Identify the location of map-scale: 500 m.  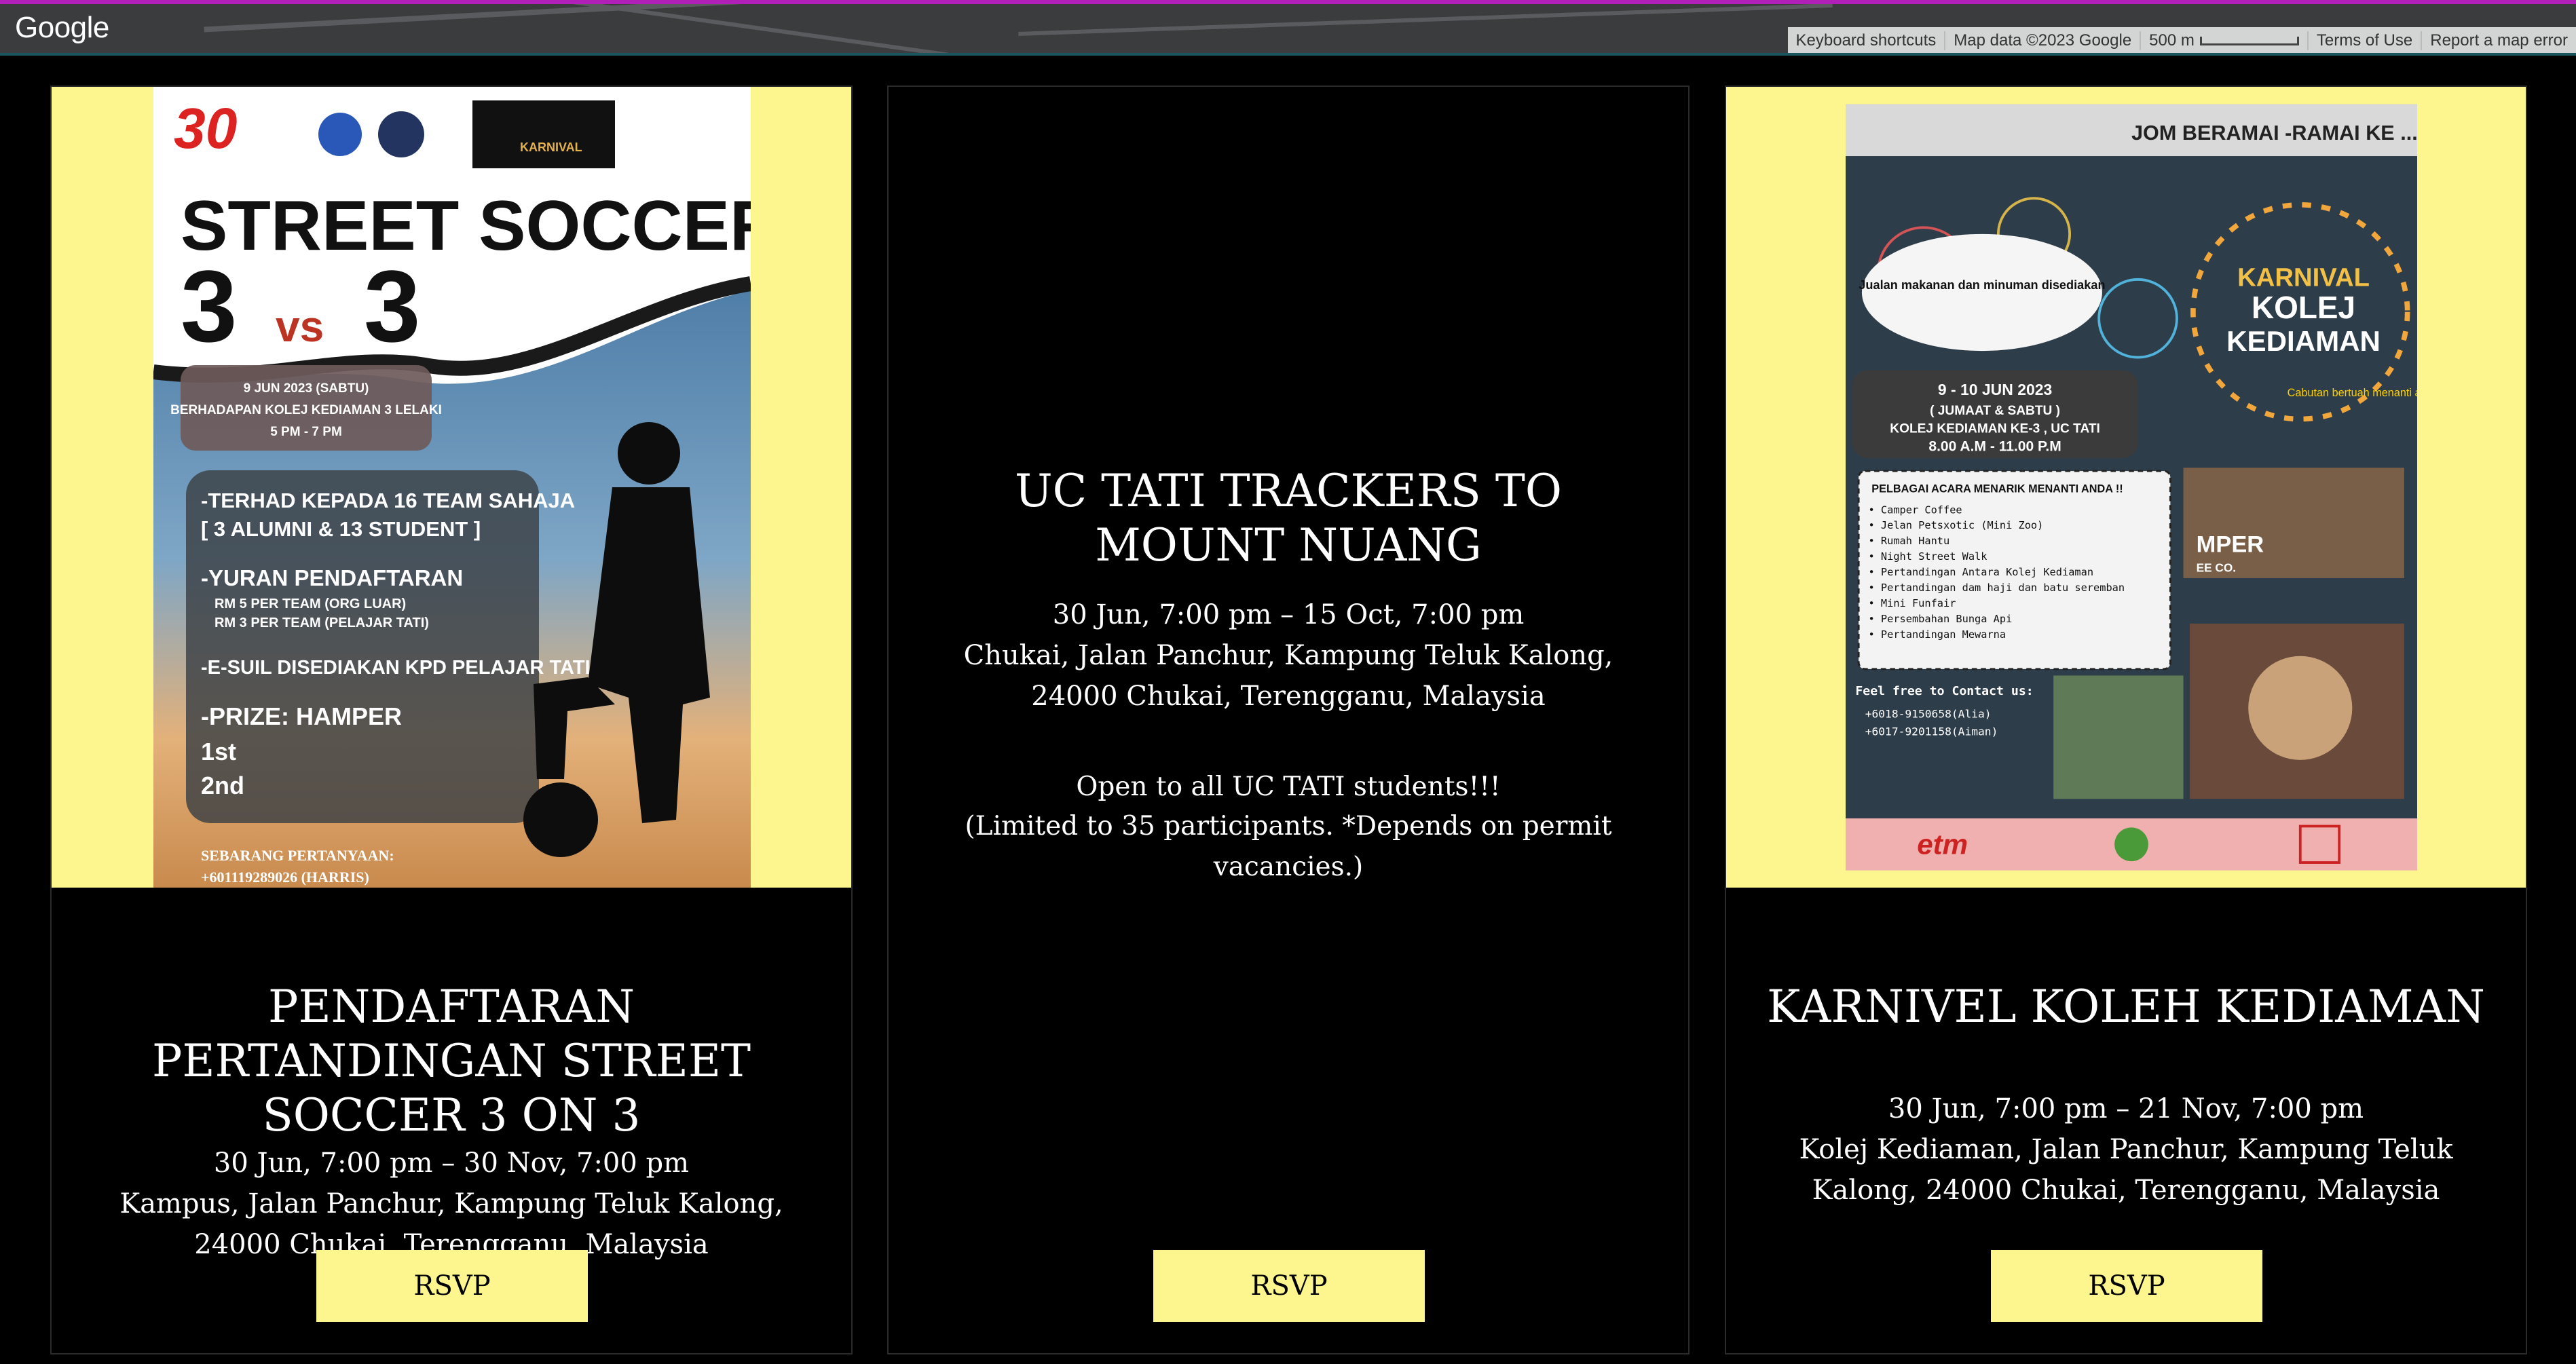
(2225, 40).